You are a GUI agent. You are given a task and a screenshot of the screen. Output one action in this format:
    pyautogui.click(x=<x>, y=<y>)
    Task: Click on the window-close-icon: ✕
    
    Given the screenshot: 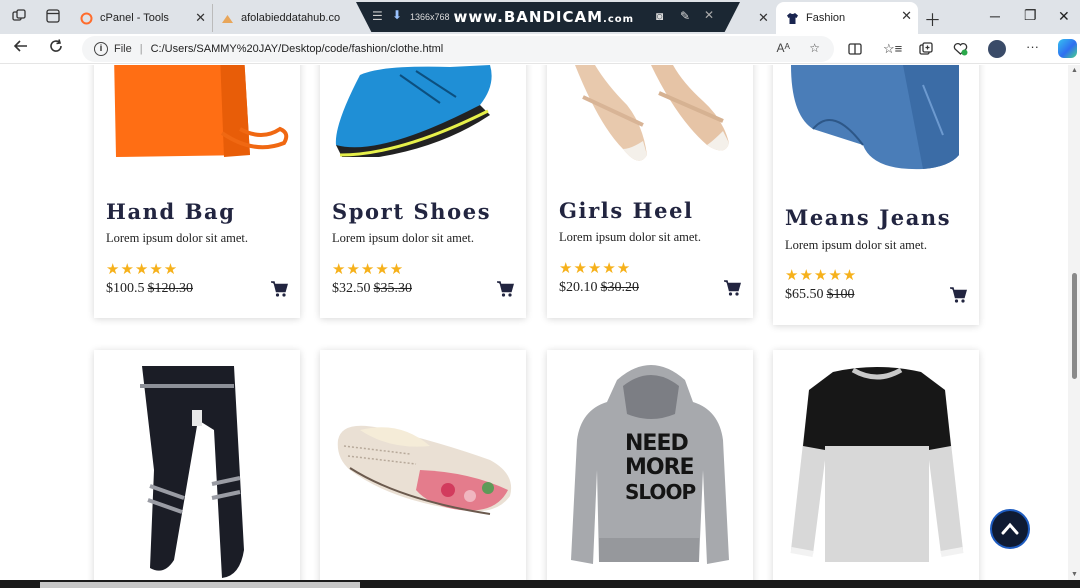 What is the action you would take?
    pyautogui.click(x=1064, y=16)
    